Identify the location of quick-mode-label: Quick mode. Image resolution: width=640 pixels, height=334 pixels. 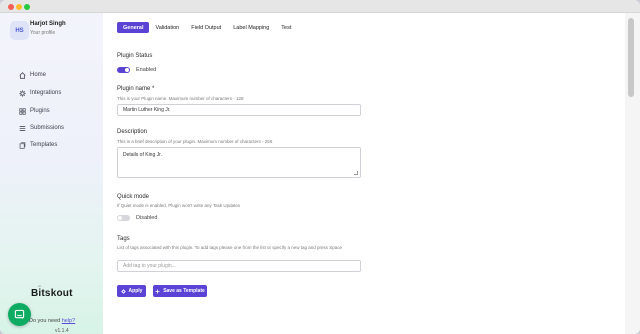
(133, 197).